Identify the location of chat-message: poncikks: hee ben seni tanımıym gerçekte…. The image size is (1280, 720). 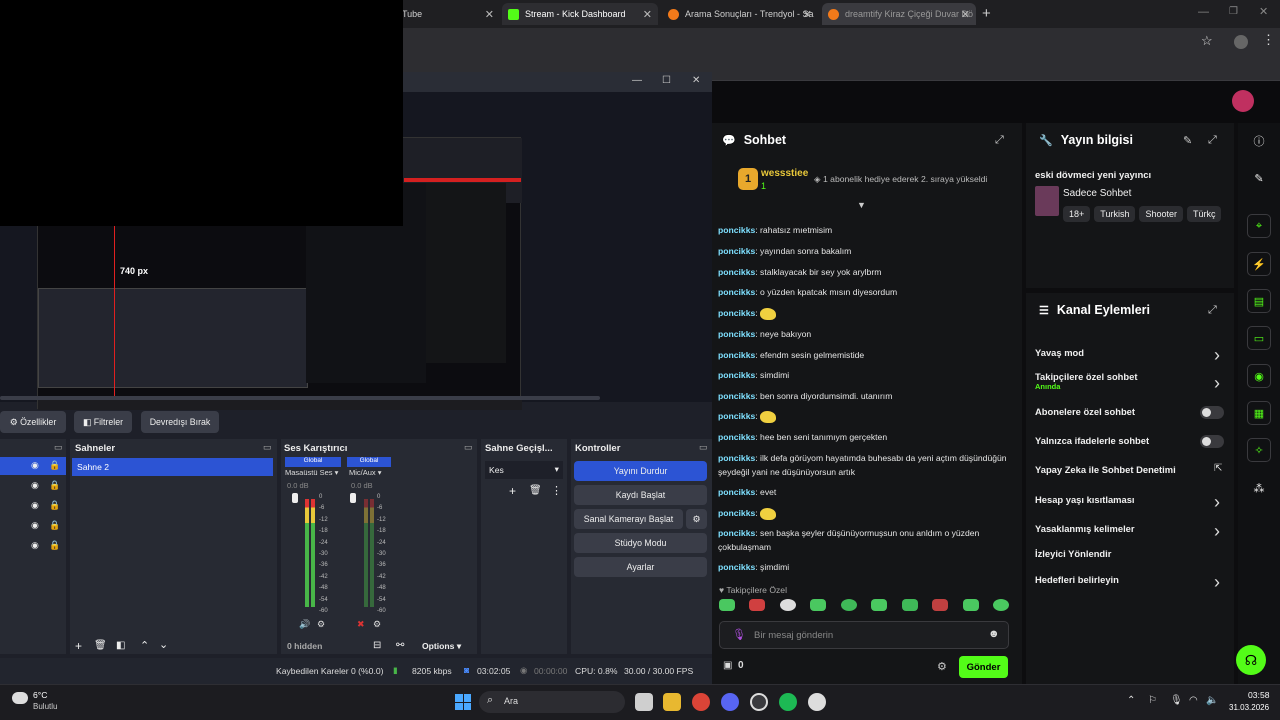
(863, 438).